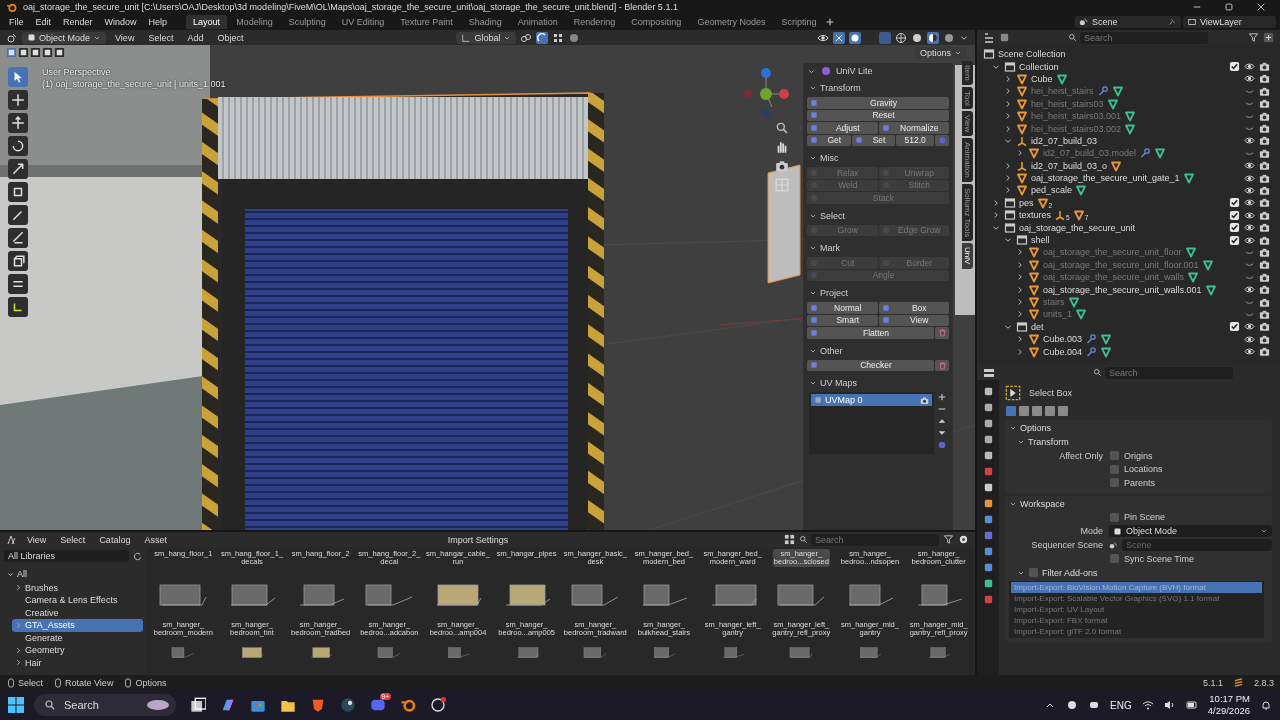  I want to click on workspace-tab: Compositing, so click(656, 22).